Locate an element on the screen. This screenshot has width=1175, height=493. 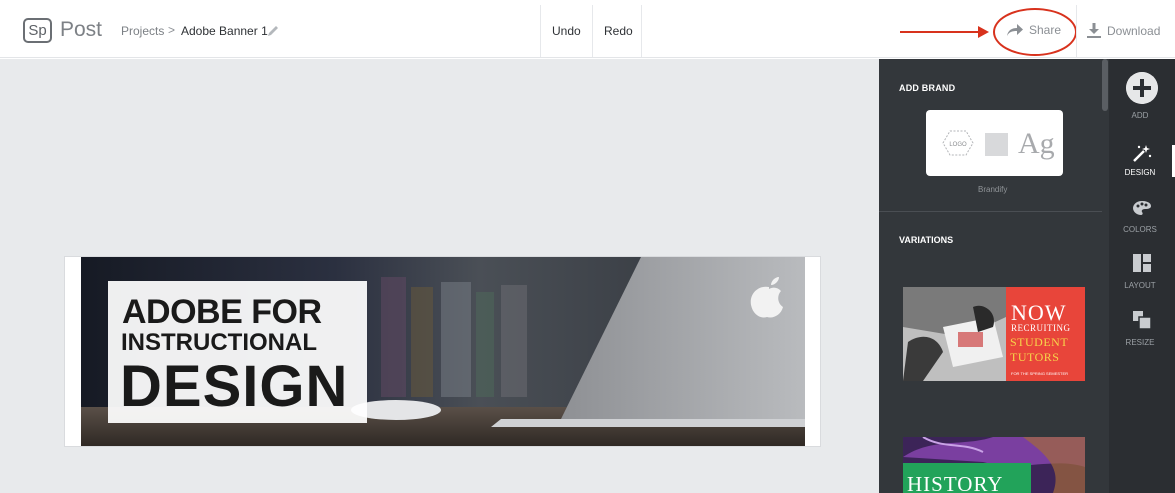
rail-add-label: ADD is located at coordinates (1140, 115).